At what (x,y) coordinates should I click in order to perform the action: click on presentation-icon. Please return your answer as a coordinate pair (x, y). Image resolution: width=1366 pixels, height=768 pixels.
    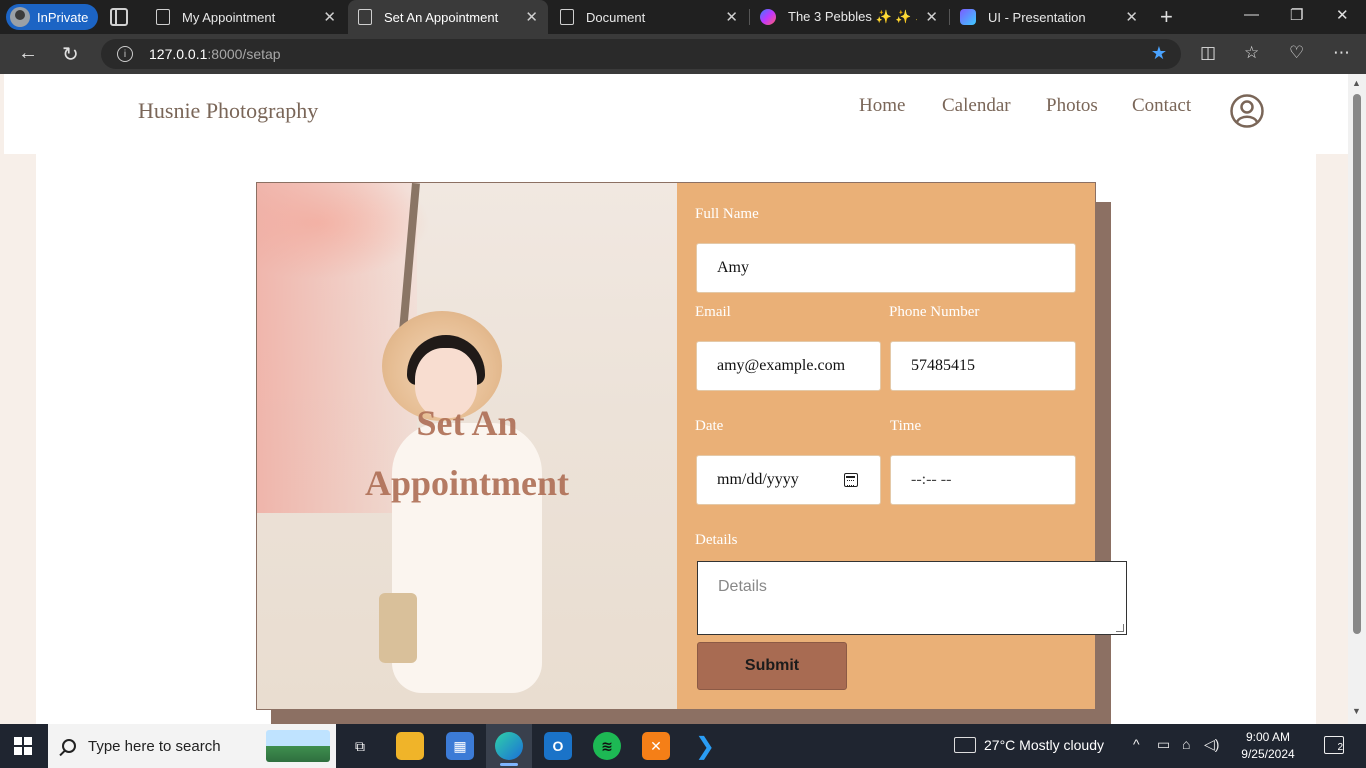
    Looking at the image, I should click on (968, 17).